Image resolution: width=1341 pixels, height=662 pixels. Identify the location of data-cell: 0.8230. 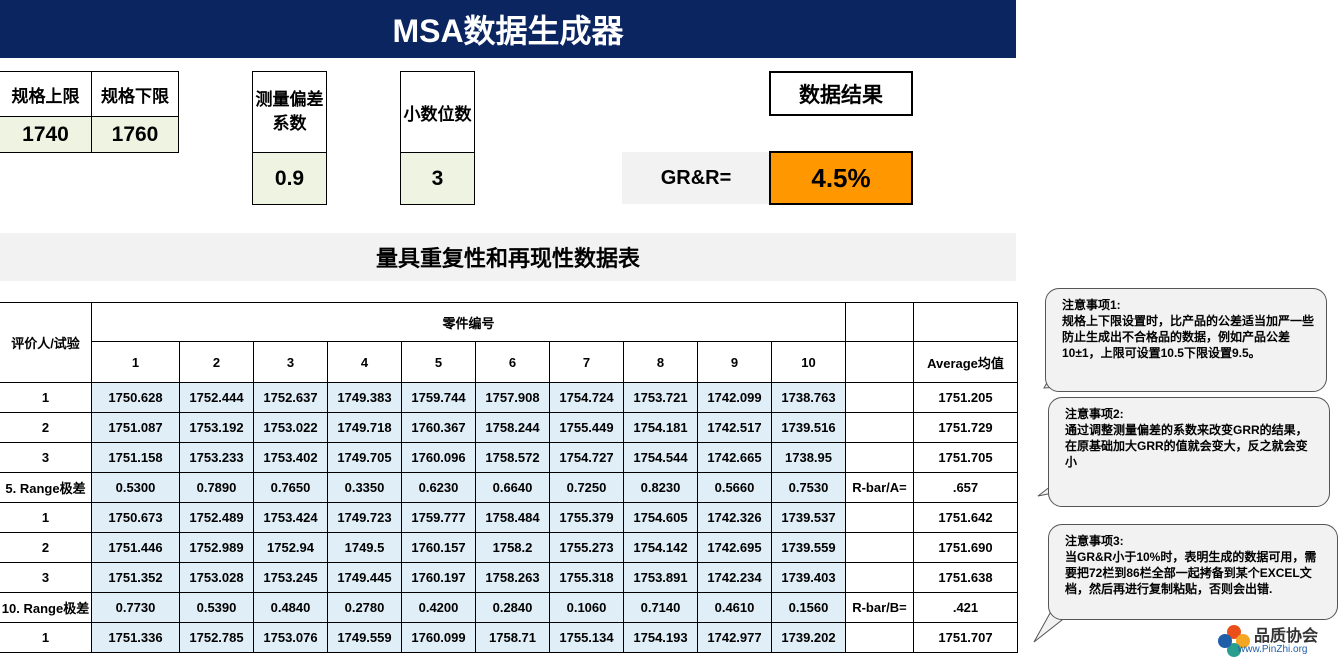
(660, 487).